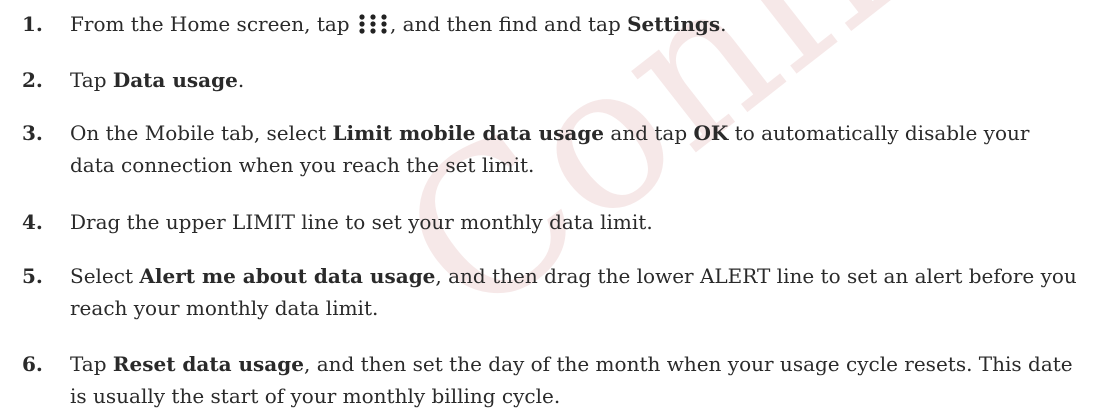  I want to click on step-text: Tap Data usage., so click(157, 80).